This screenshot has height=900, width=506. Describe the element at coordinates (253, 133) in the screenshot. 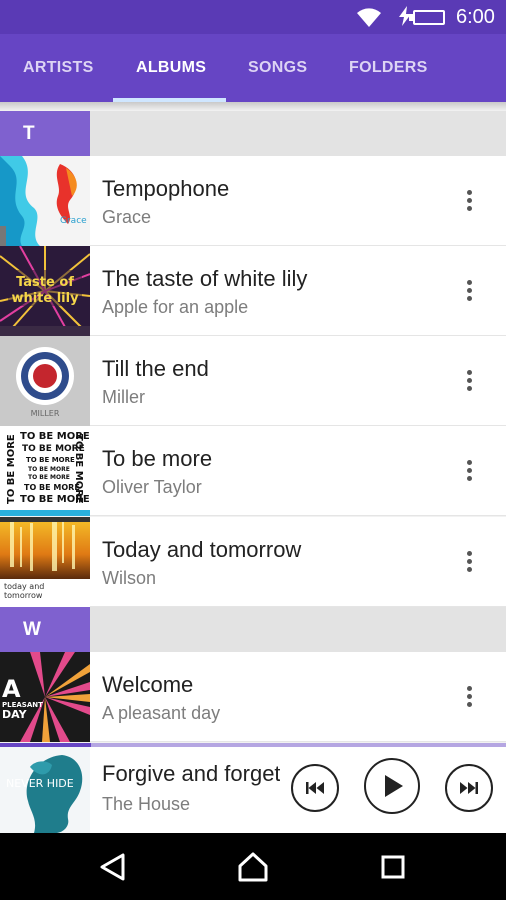

I see `section-header-t: T` at that location.